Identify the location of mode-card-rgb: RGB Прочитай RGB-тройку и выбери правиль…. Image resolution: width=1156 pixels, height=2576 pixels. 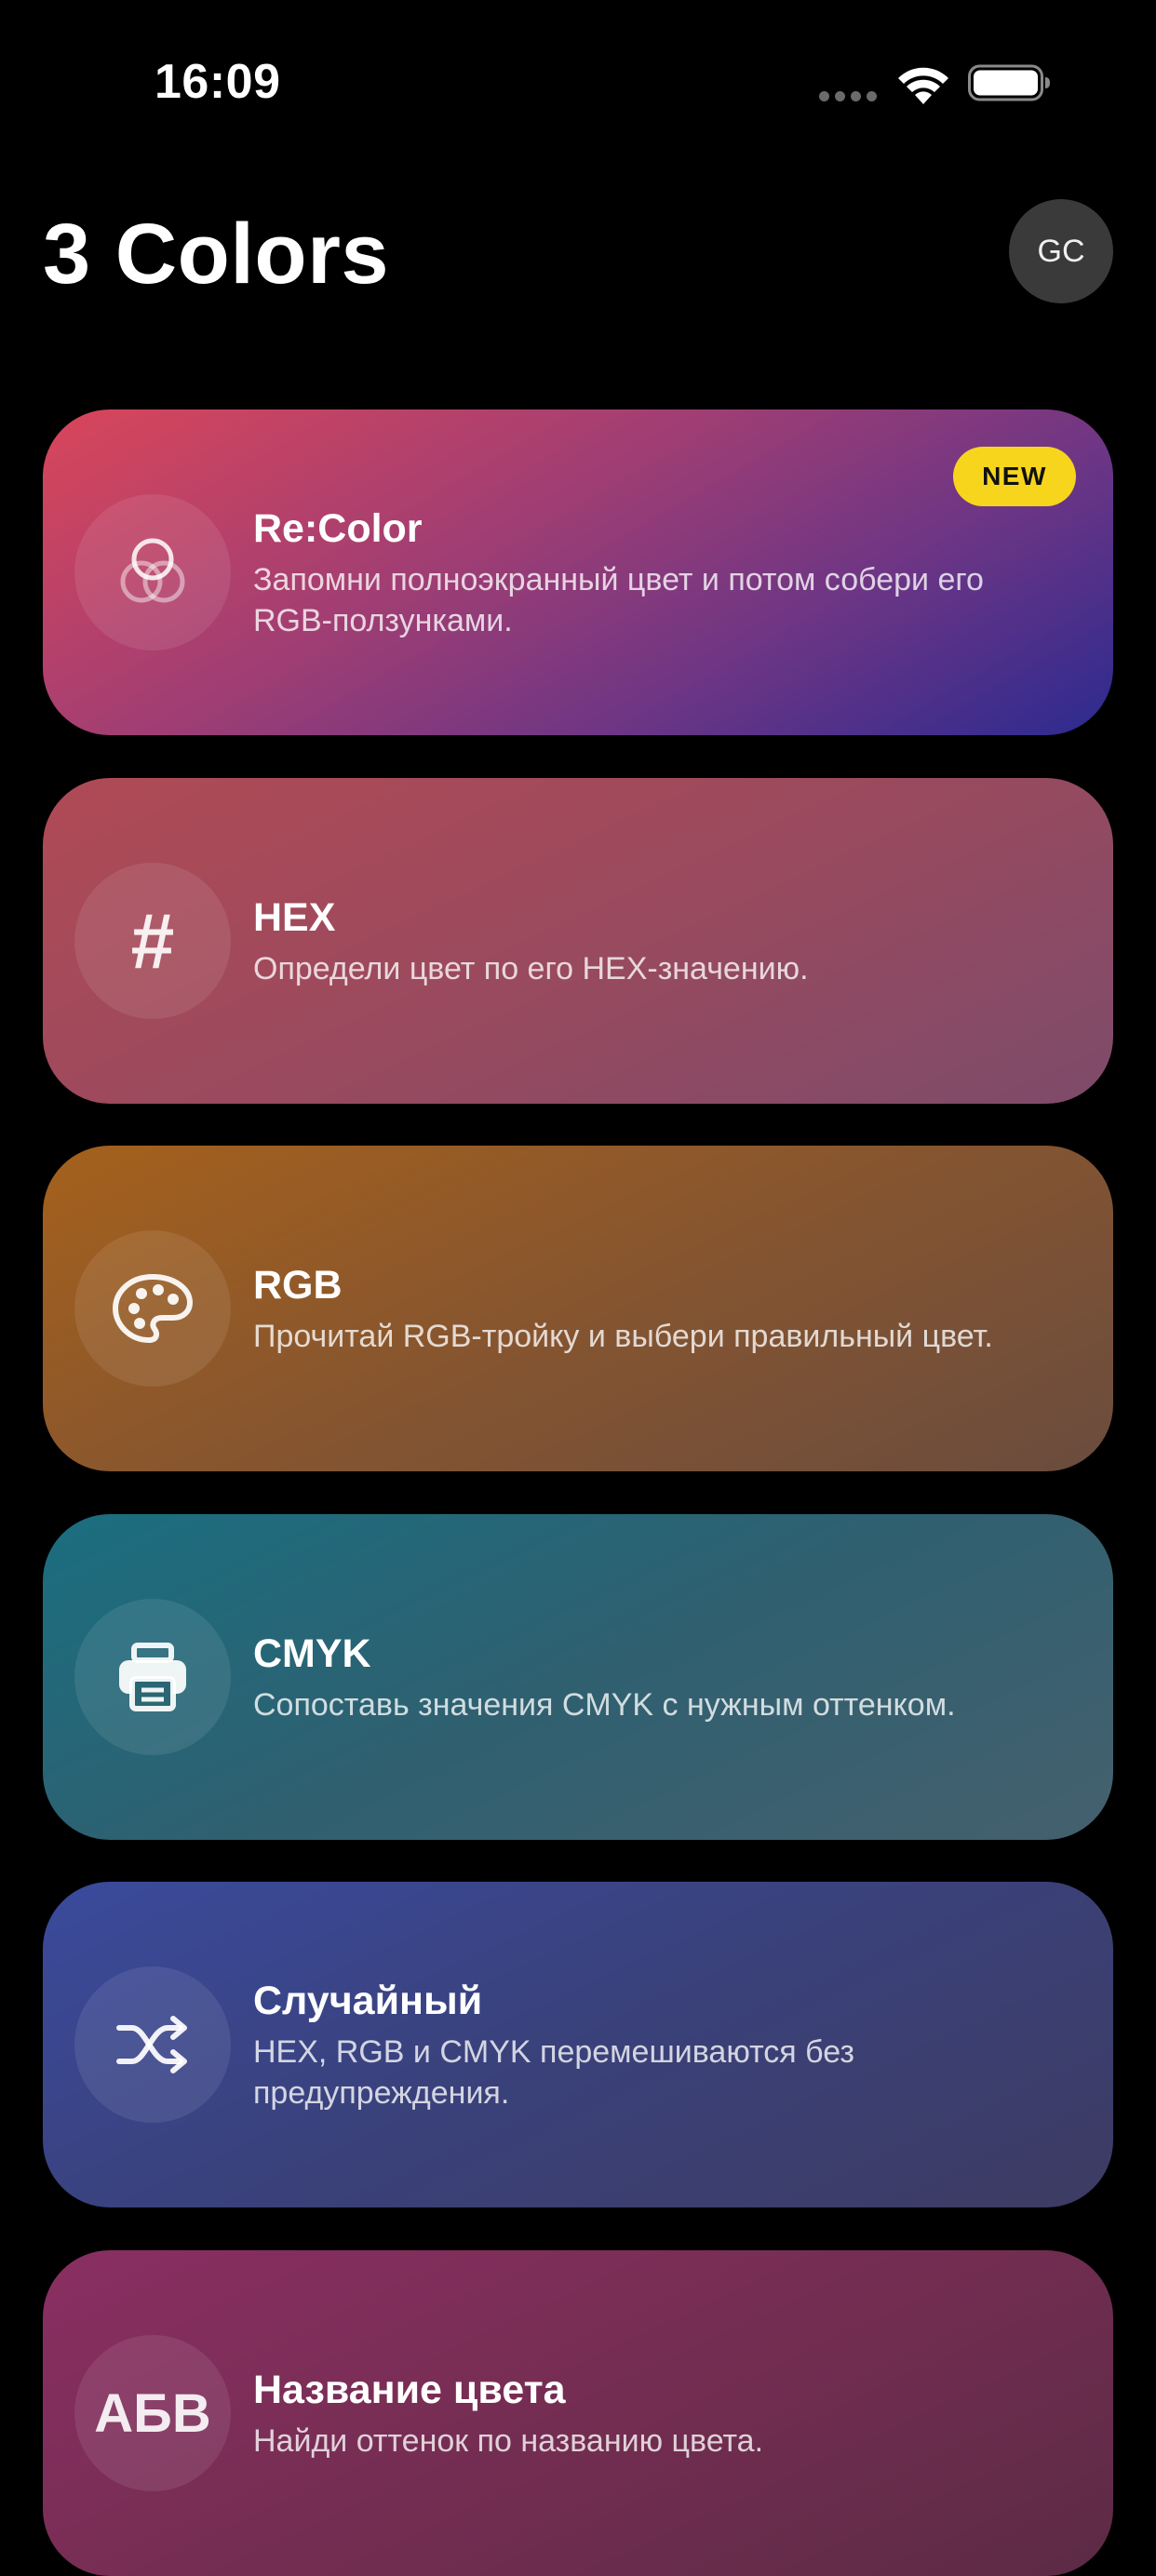
(578, 1308).